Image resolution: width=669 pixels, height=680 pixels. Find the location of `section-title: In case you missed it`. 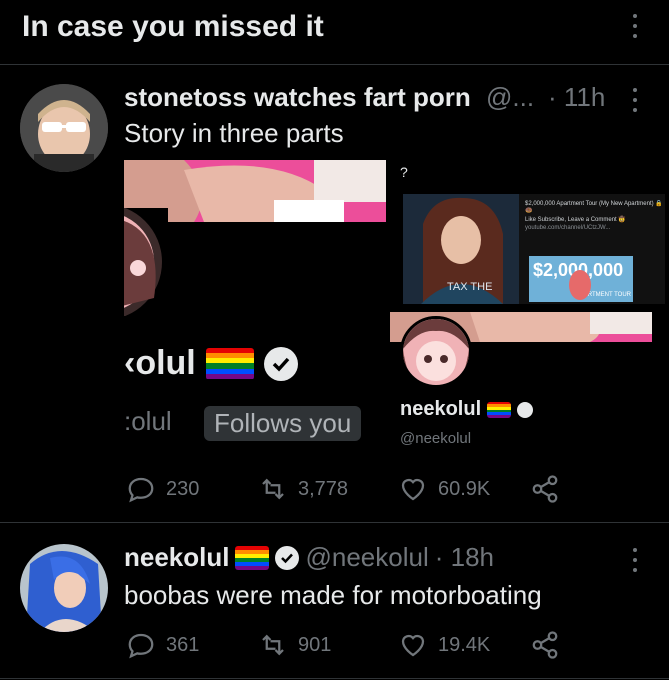

section-title: In case you missed it is located at coordinates (173, 26).